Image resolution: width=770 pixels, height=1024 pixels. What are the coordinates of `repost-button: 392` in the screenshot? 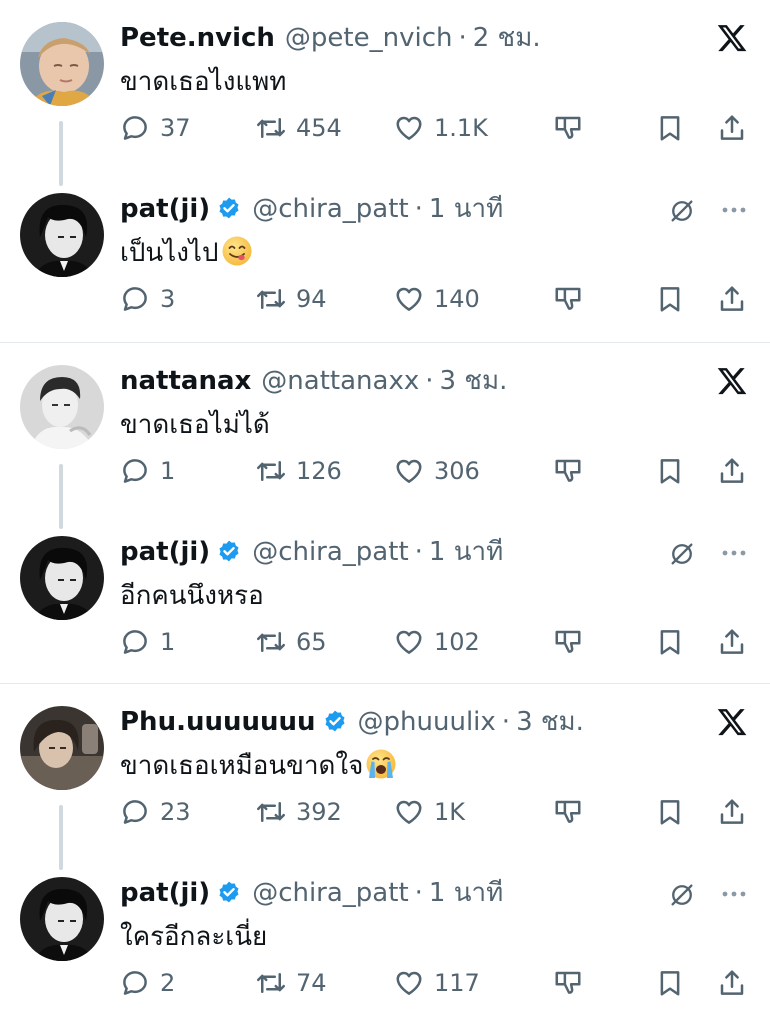 It's located at (299, 812).